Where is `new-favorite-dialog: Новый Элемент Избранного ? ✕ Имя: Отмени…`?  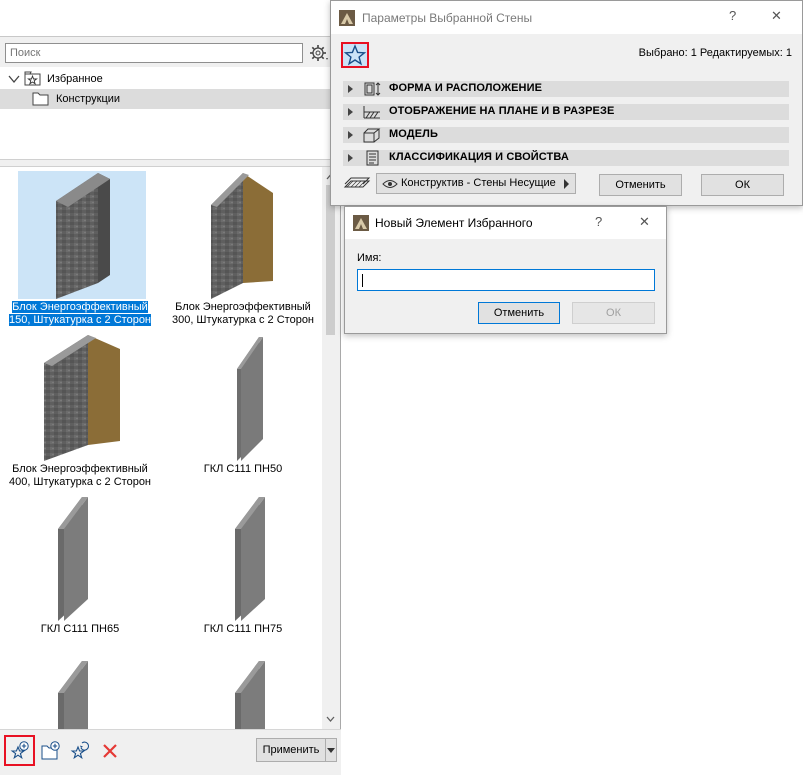
new-favorite-dialog: Новый Элемент Избранного ? ✕ Имя: Отмени… is located at coordinates (505, 270).